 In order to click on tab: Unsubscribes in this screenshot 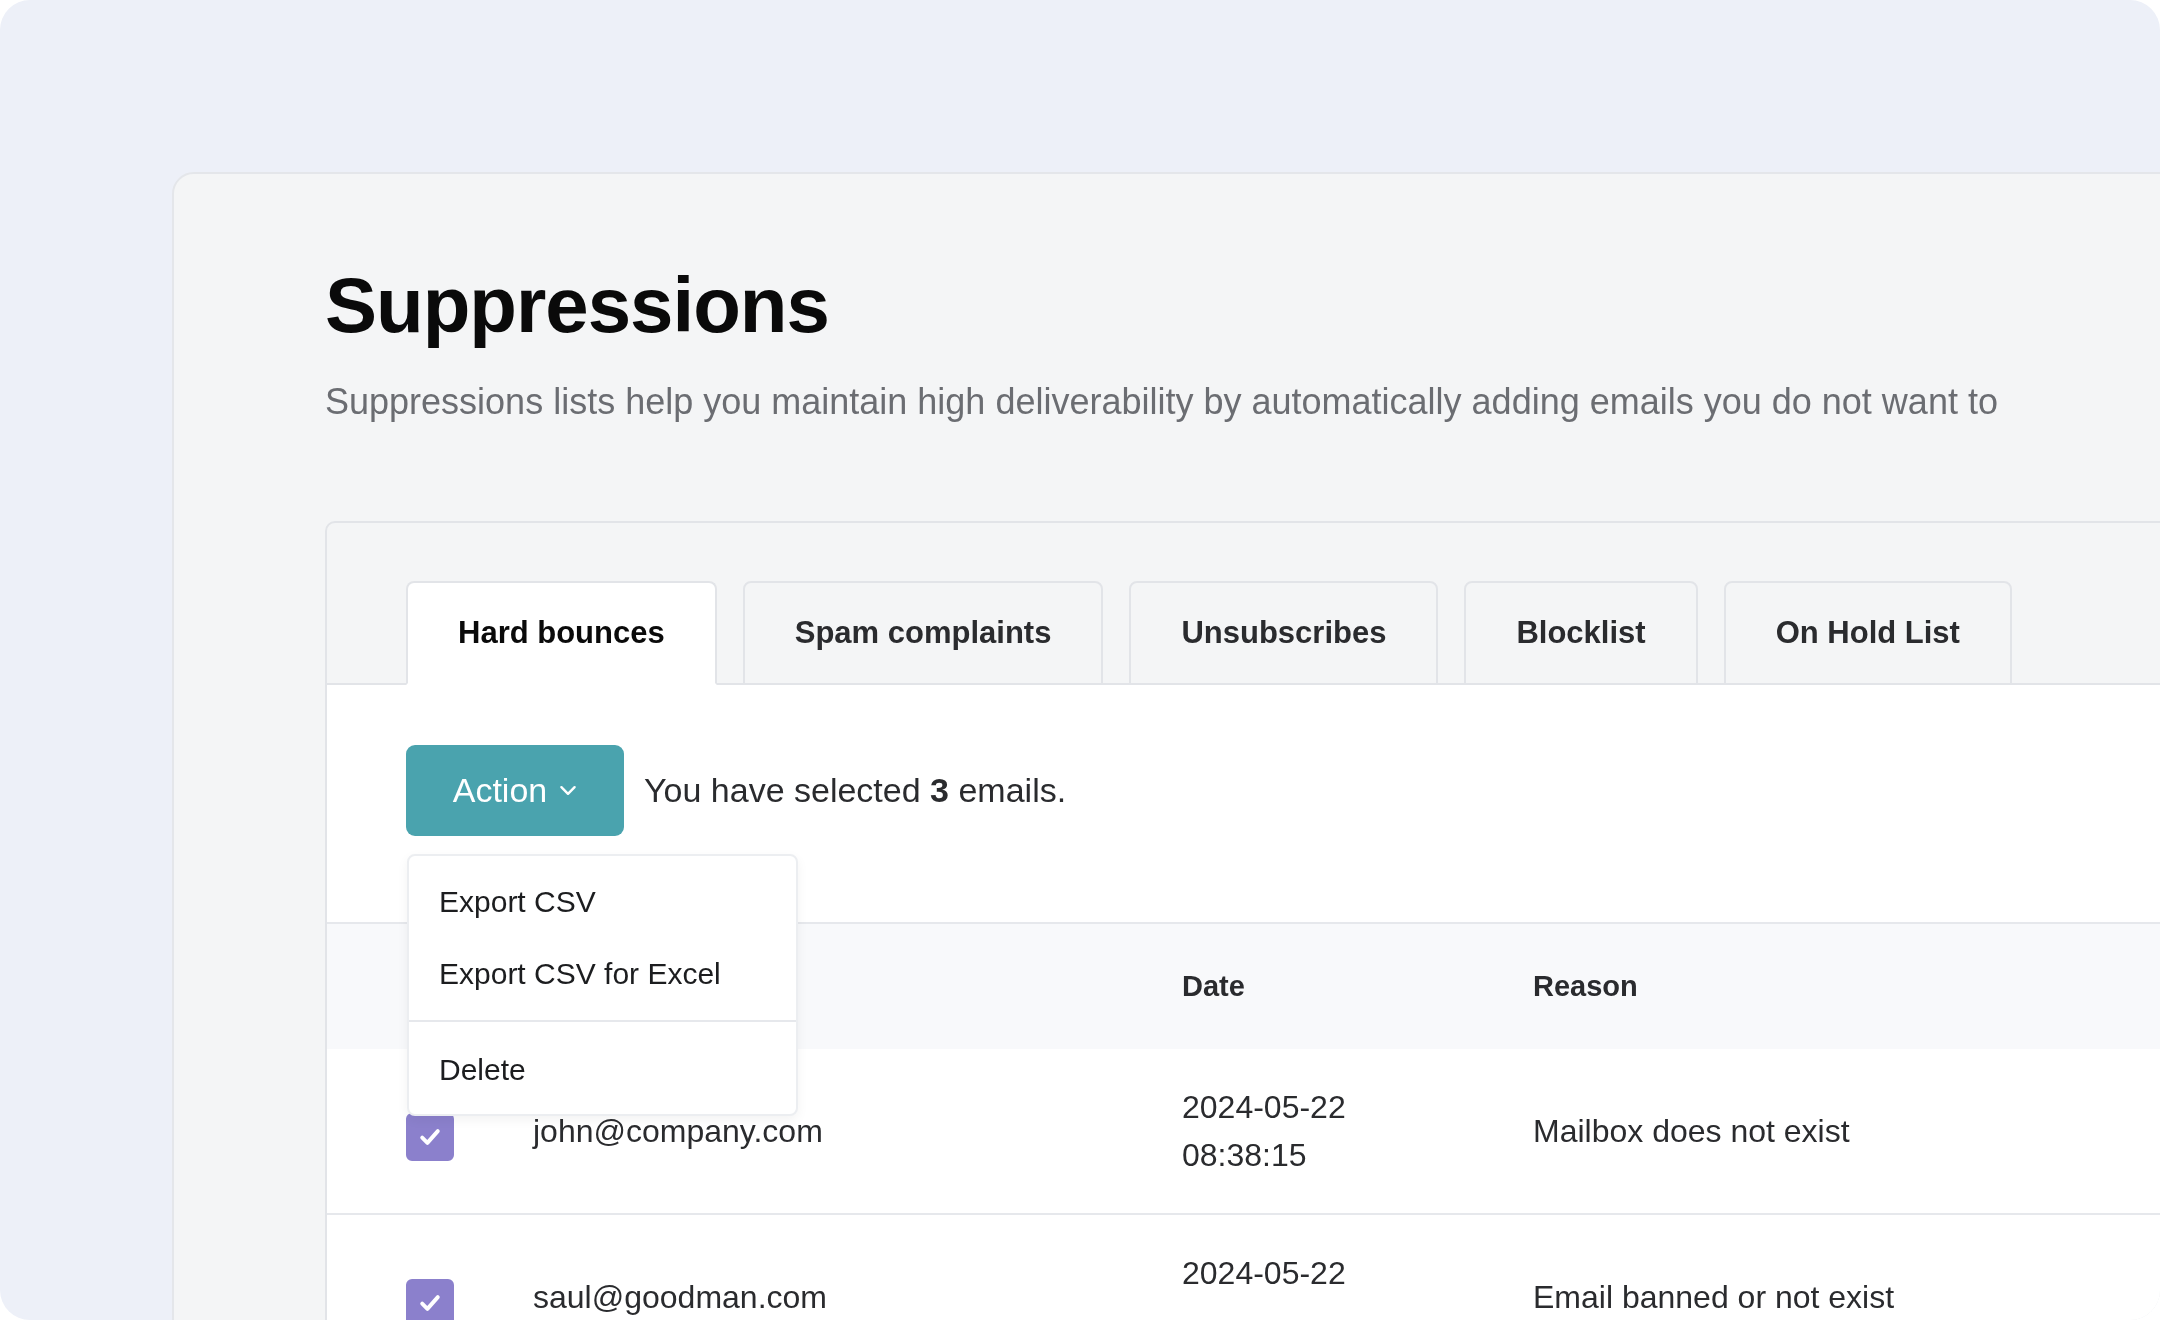, I will do `click(1284, 633)`.